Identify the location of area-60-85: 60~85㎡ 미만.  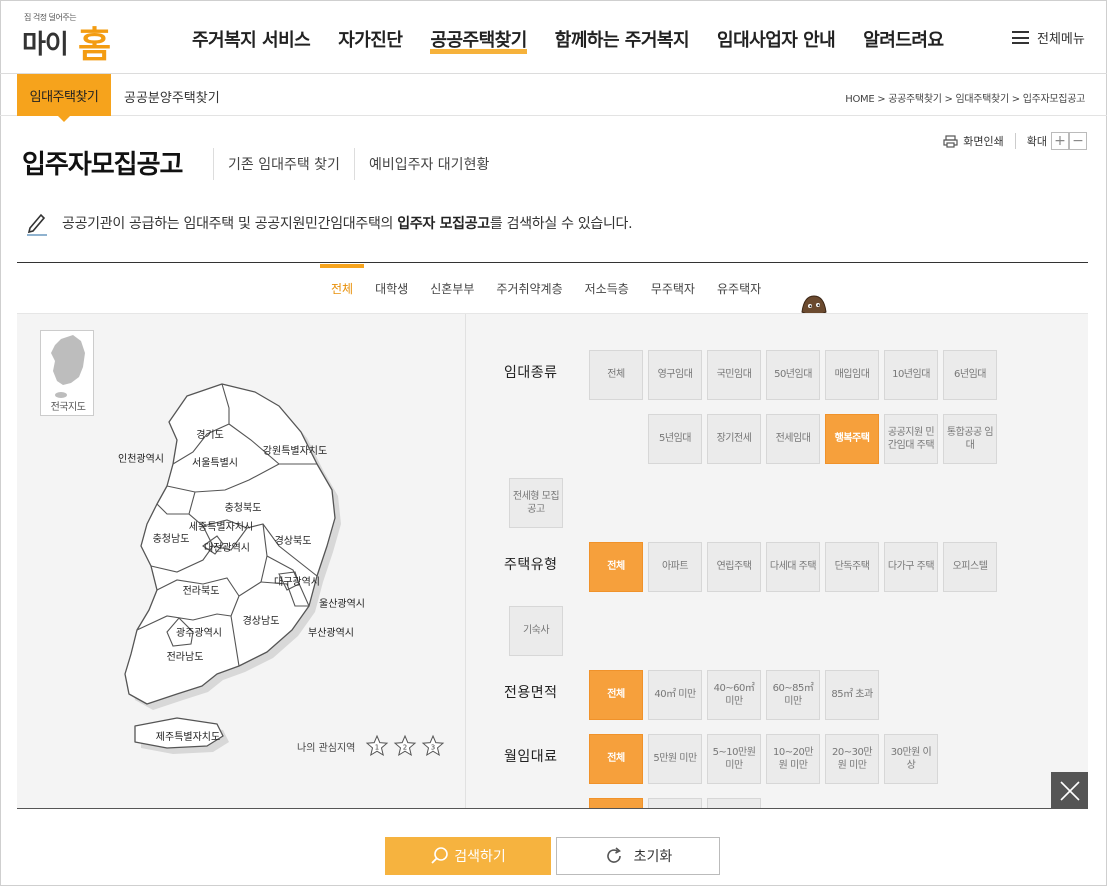
(793, 695).